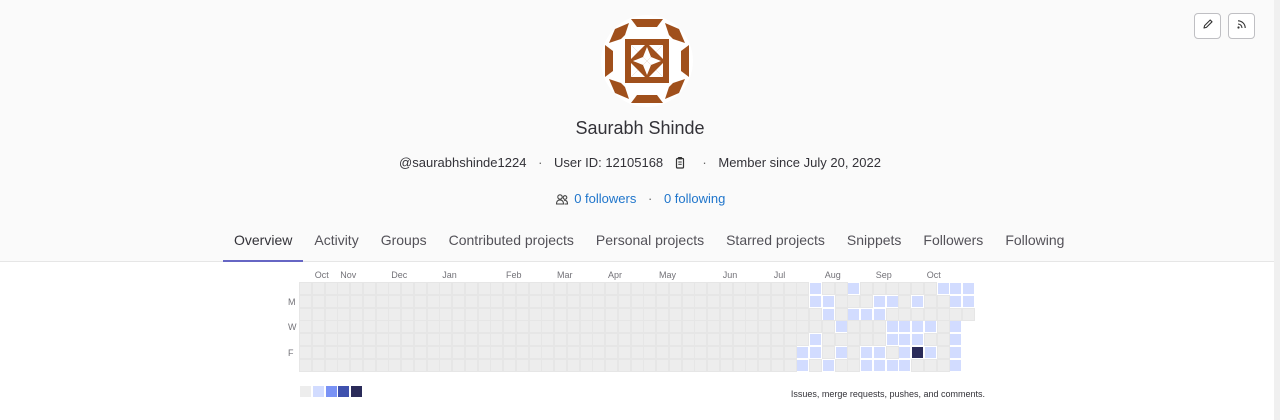 The image size is (1280, 420). I want to click on followers-link: 0 followers, so click(605, 198).